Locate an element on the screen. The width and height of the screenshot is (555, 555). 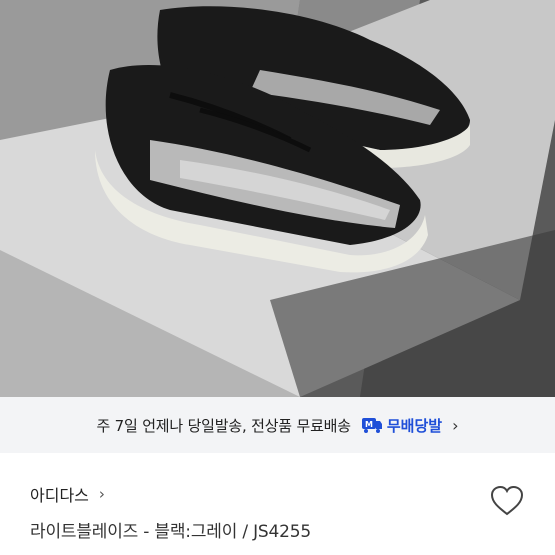
shipping-banner: 주 7일 언제나 당일발송, 전상품 무료배송 M 무배당발 › is located at coordinates (277, 425).